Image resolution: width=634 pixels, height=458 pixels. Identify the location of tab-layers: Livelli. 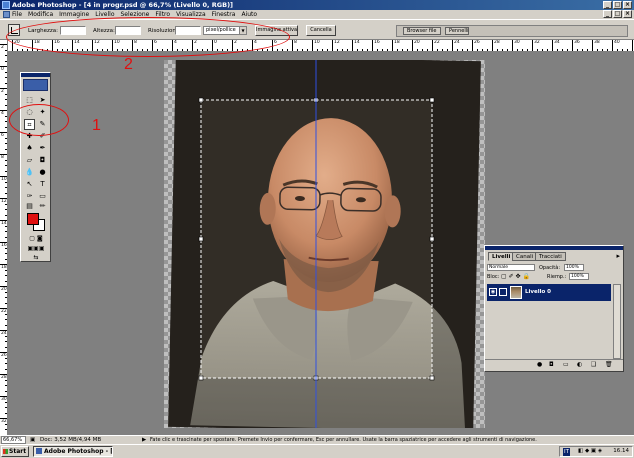
(501, 256).